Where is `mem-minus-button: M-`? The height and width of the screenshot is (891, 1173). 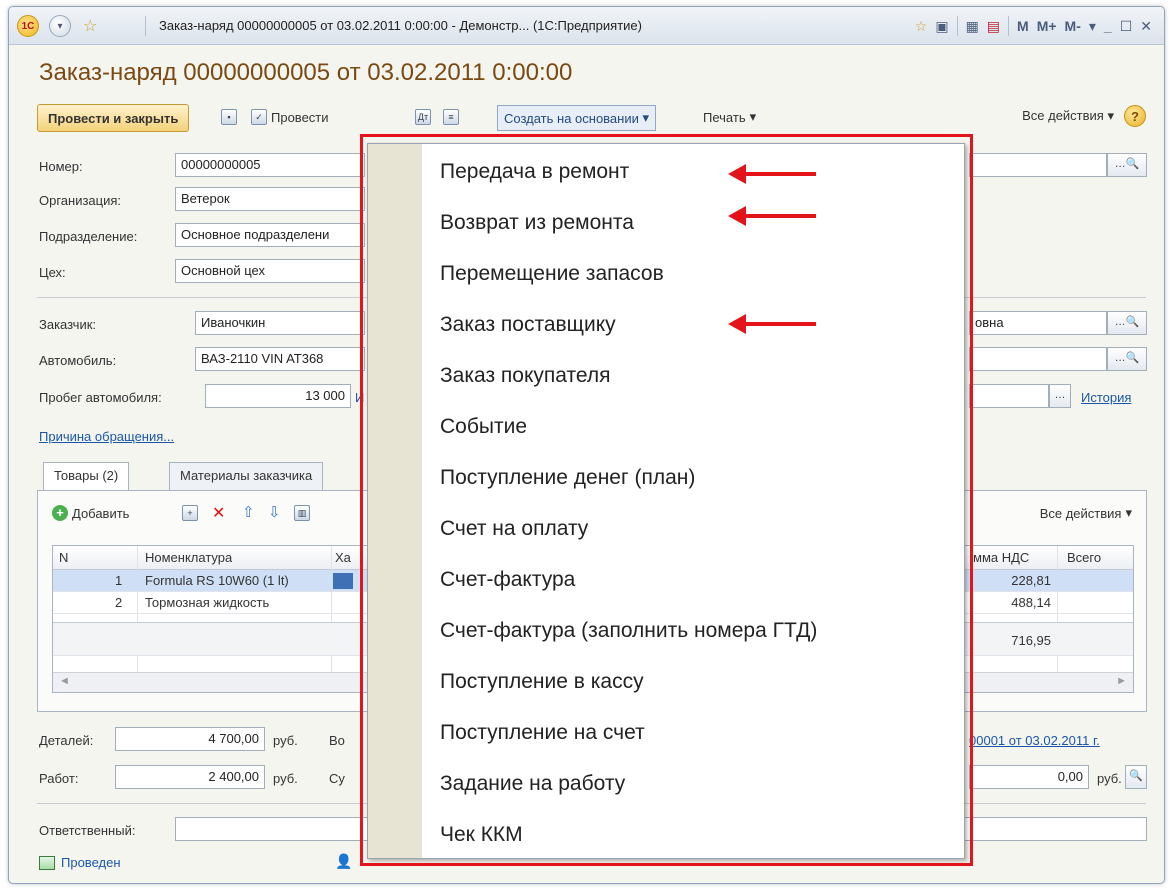 mem-minus-button: M- is located at coordinates (1073, 26).